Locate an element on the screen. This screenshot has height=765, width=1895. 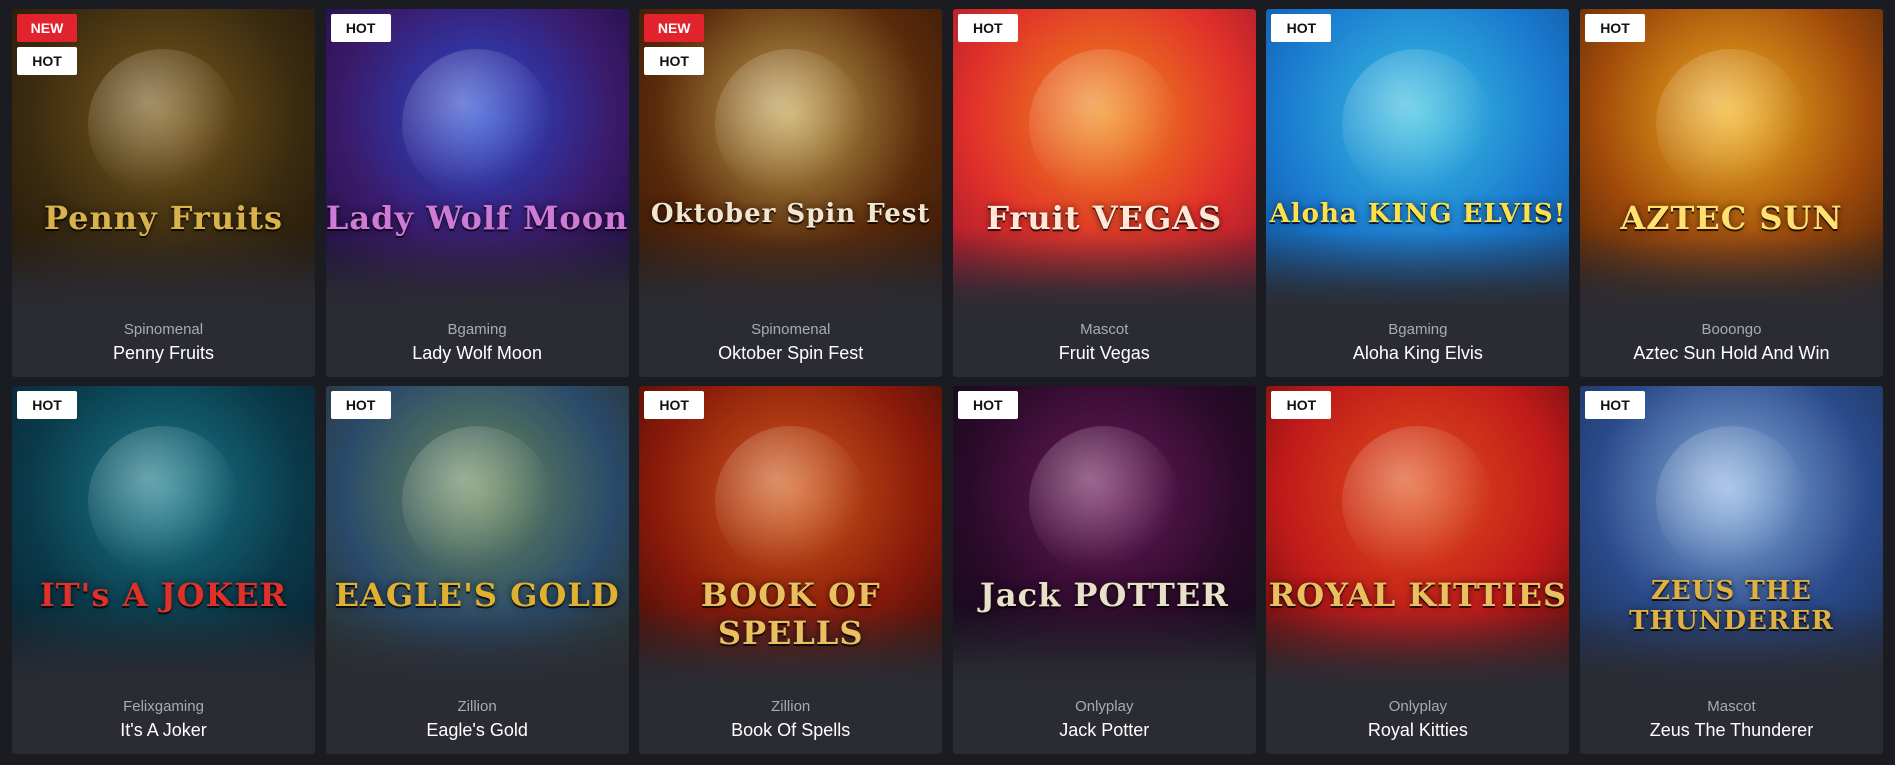
game-card-lady-wolf-moon: Lady Wolf Moon HOT Bgaming Lady Wolf Moon is located at coordinates (477, 193).